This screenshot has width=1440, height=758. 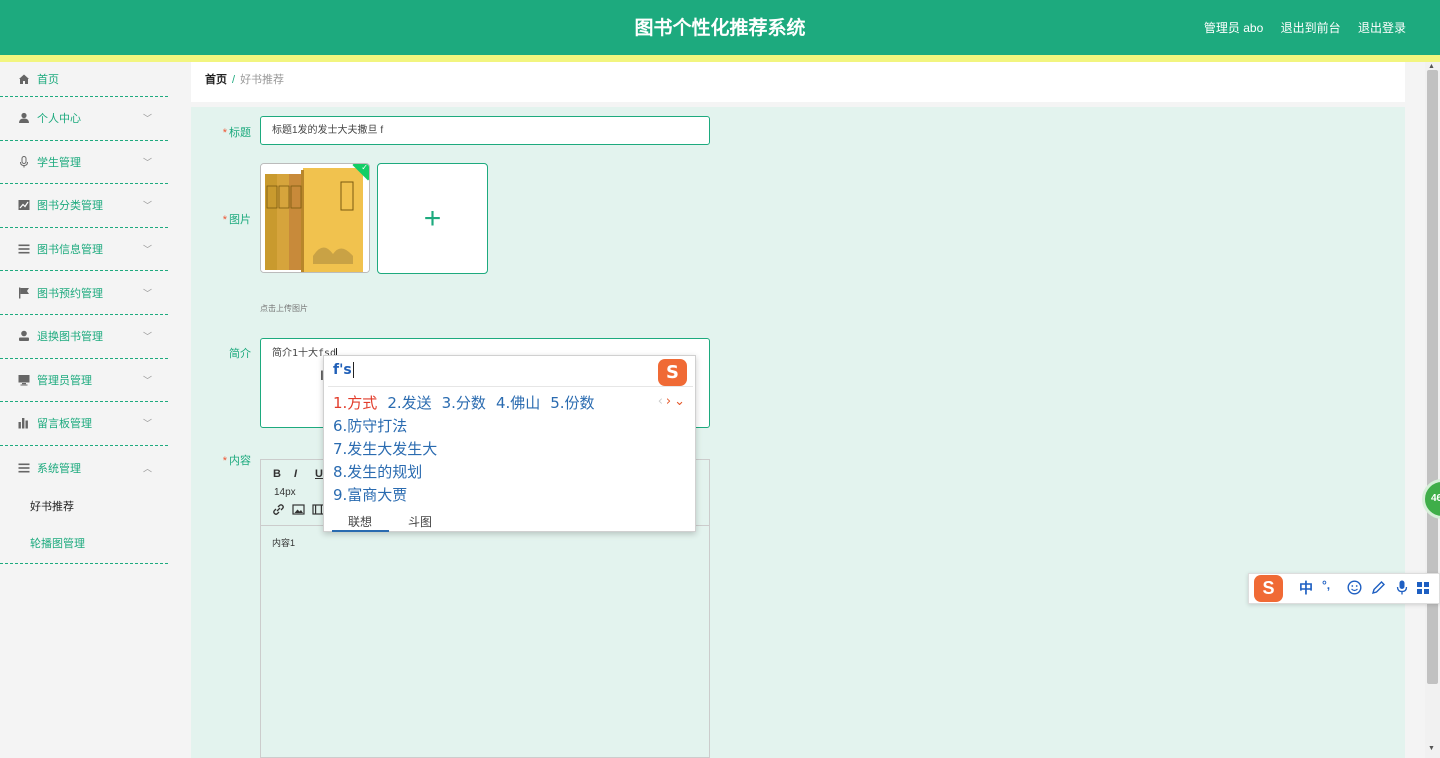 I want to click on sidebar-item-book-info: 图书信息管理 ﹀, so click(x=84, y=250).